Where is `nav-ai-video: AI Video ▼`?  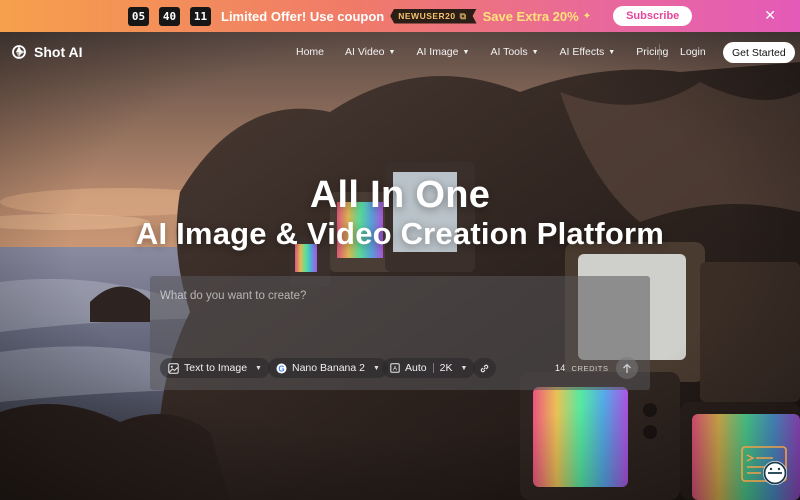
nav-ai-video: AI Video ▼ is located at coordinates (370, 52).